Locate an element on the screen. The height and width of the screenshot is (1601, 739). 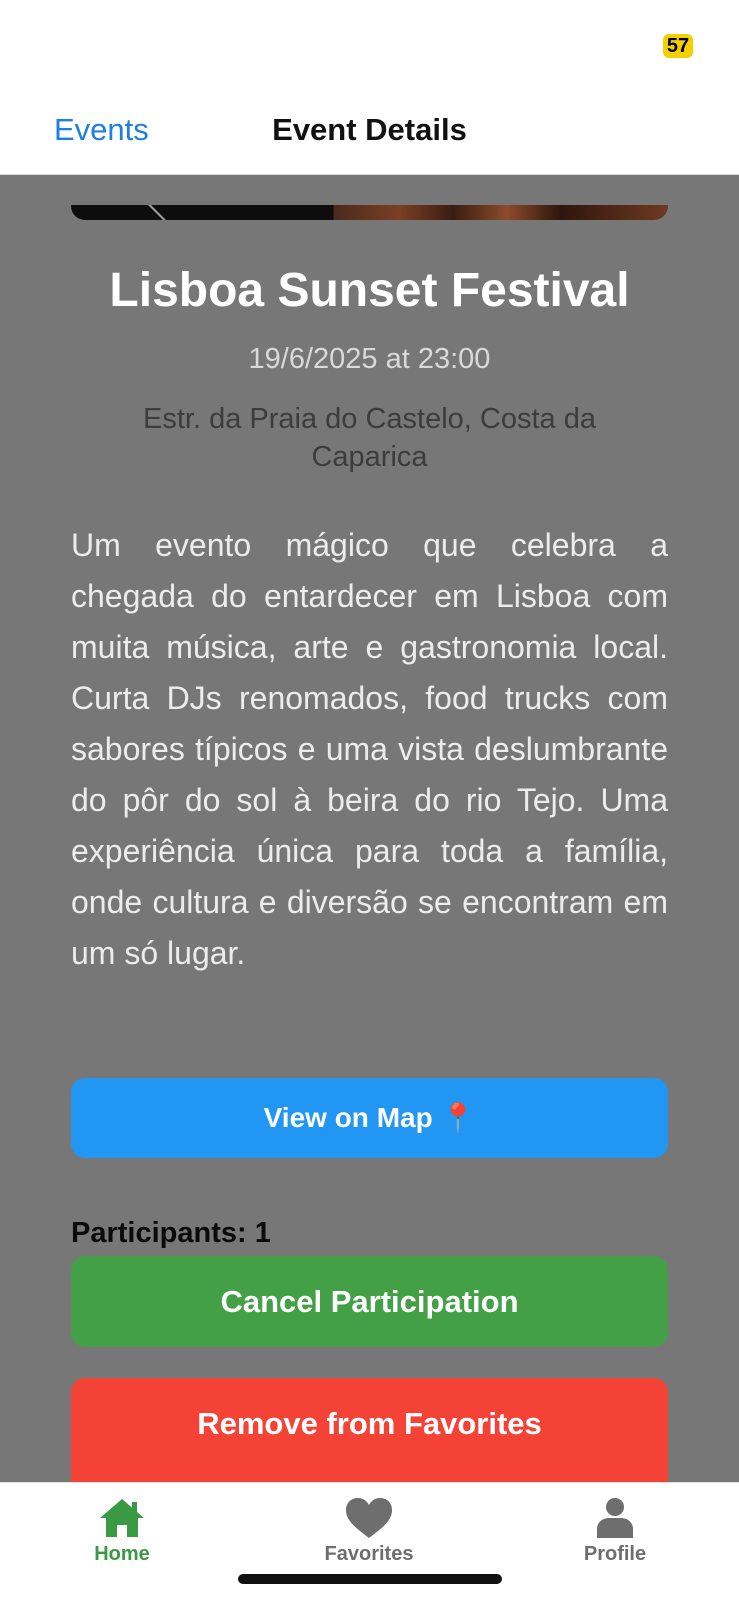
event-image is located at coordinates (369, 212).